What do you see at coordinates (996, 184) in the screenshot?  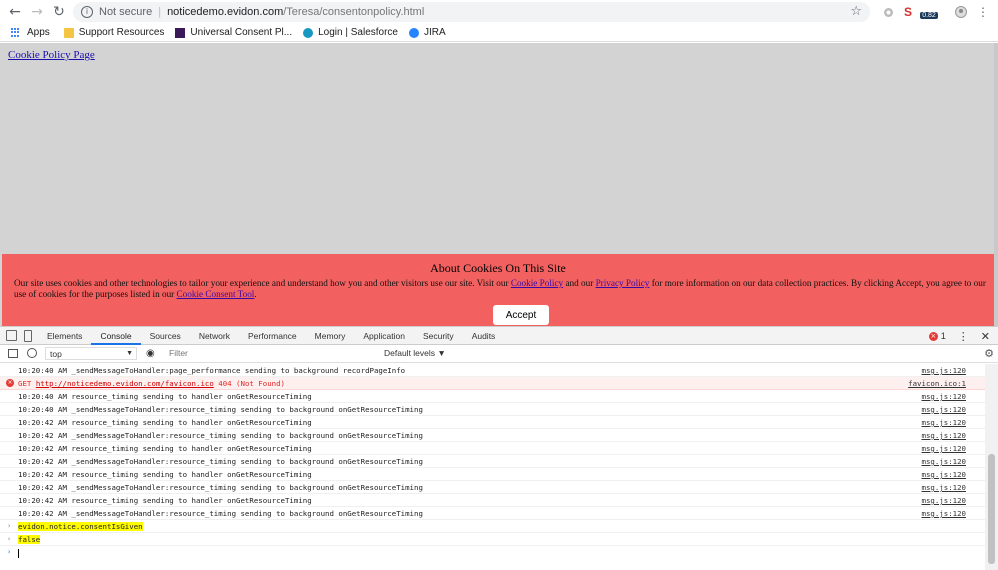 I see `page-scrollbar` at bounding box center [996, 184].